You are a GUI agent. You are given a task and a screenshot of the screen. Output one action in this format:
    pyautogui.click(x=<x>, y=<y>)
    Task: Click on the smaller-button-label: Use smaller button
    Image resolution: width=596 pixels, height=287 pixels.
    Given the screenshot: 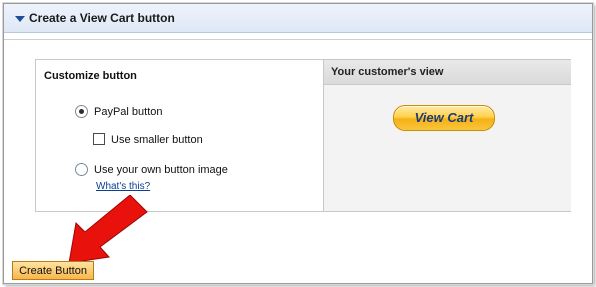 What is the action you would take?
    pyautogui.click(x=157, y=140)
    